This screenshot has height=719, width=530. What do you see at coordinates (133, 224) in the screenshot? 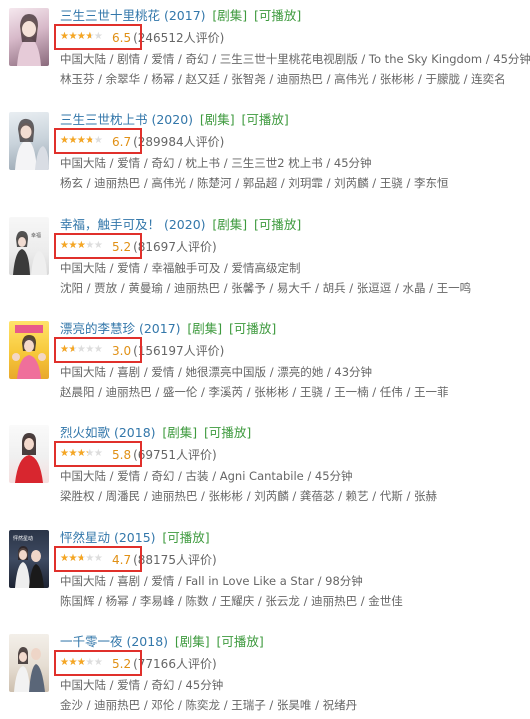
I see `item-title-link: 幸福，触手可及！ (2020)` at bounding box center [133, 224].